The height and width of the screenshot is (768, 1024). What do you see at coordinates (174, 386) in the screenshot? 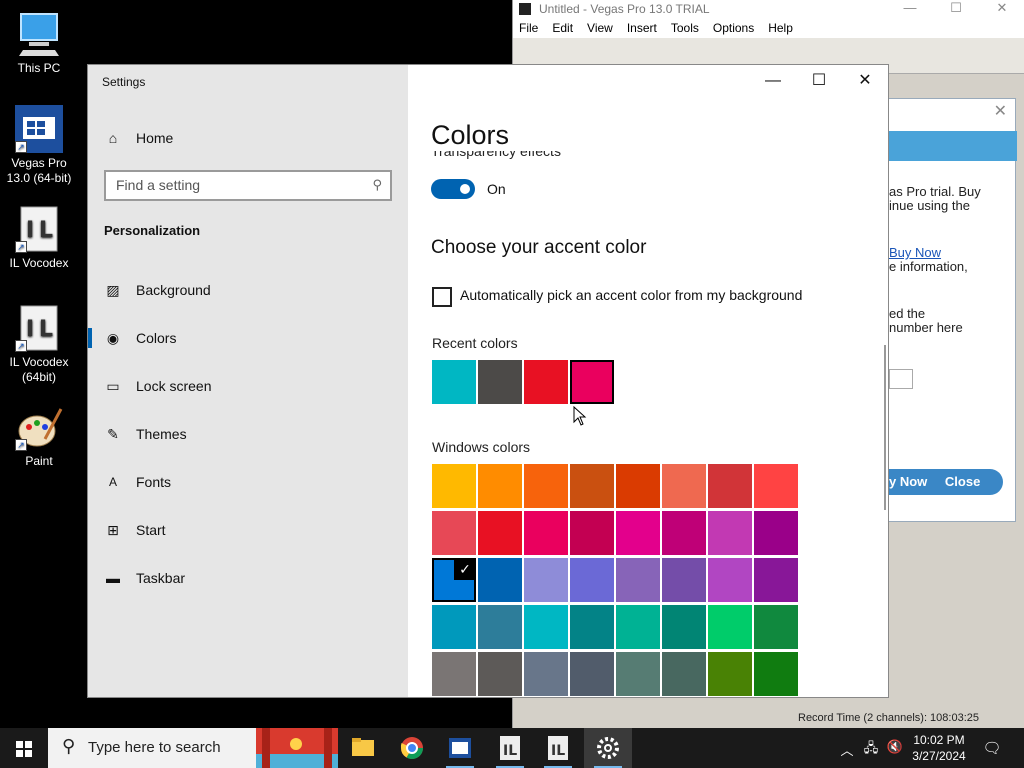
I see `nav-label: Lock screen` at bounding box center [174, 386].